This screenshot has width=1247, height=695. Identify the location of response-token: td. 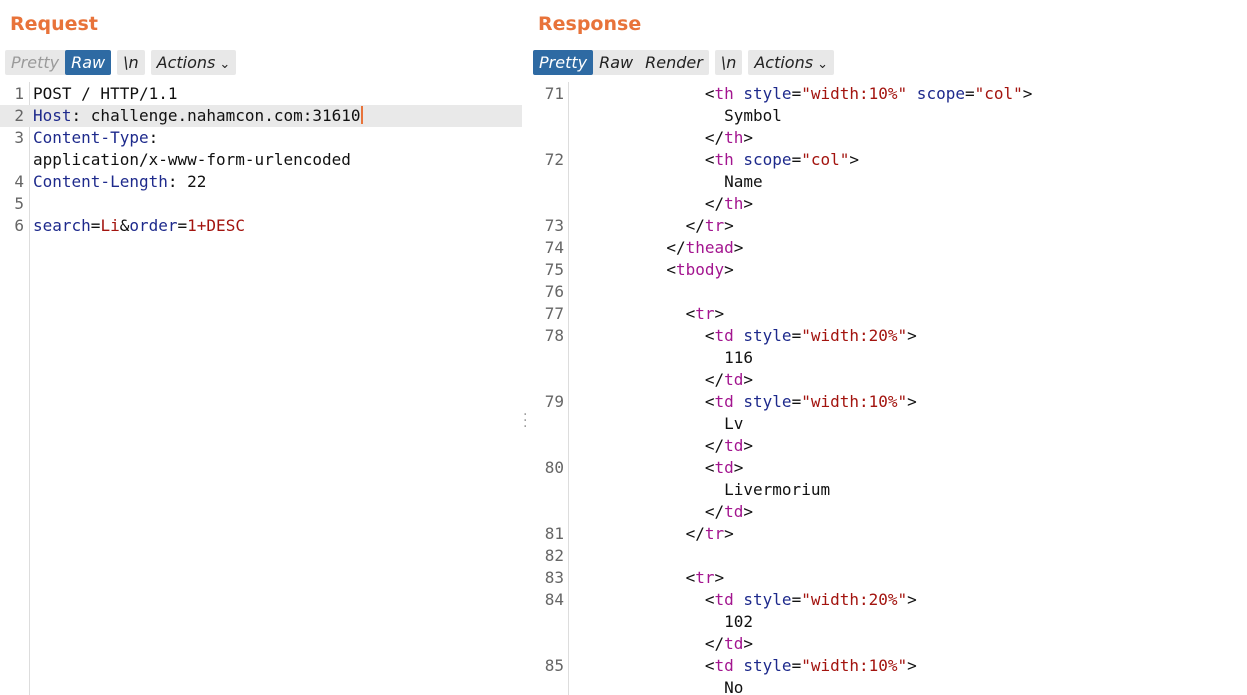
(734, 511).